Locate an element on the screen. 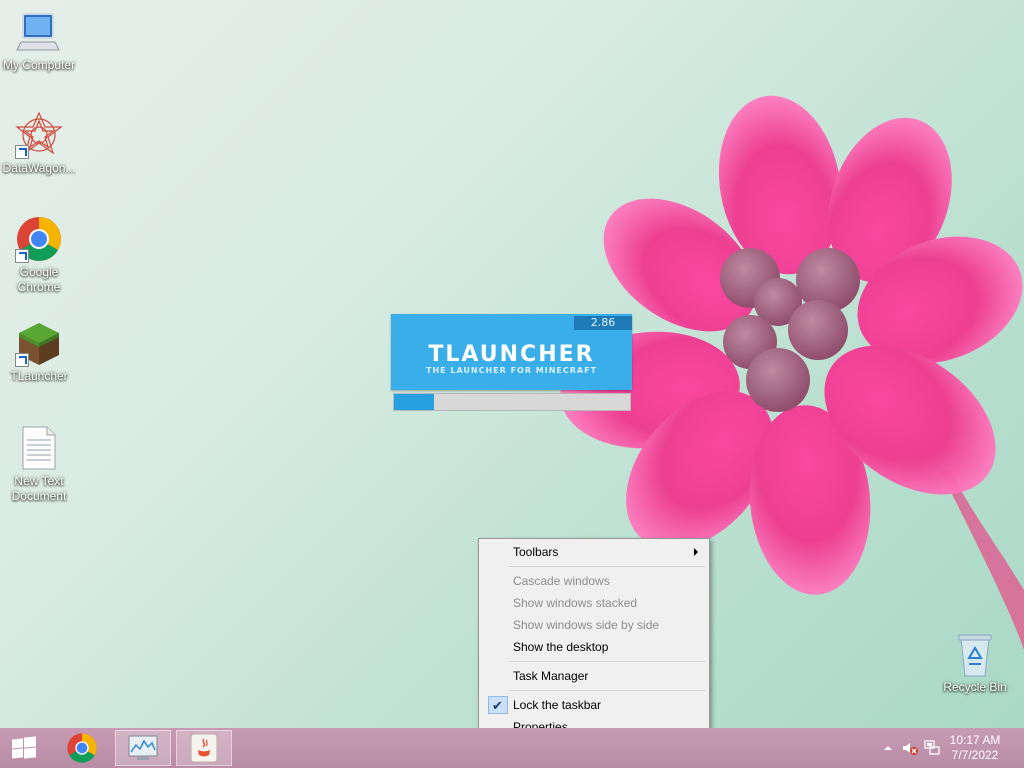 This screenshot has width=1024, height=768. menu-item-show-windows-side-by-side: Show windows side by side is located at coordinates (594, 625).